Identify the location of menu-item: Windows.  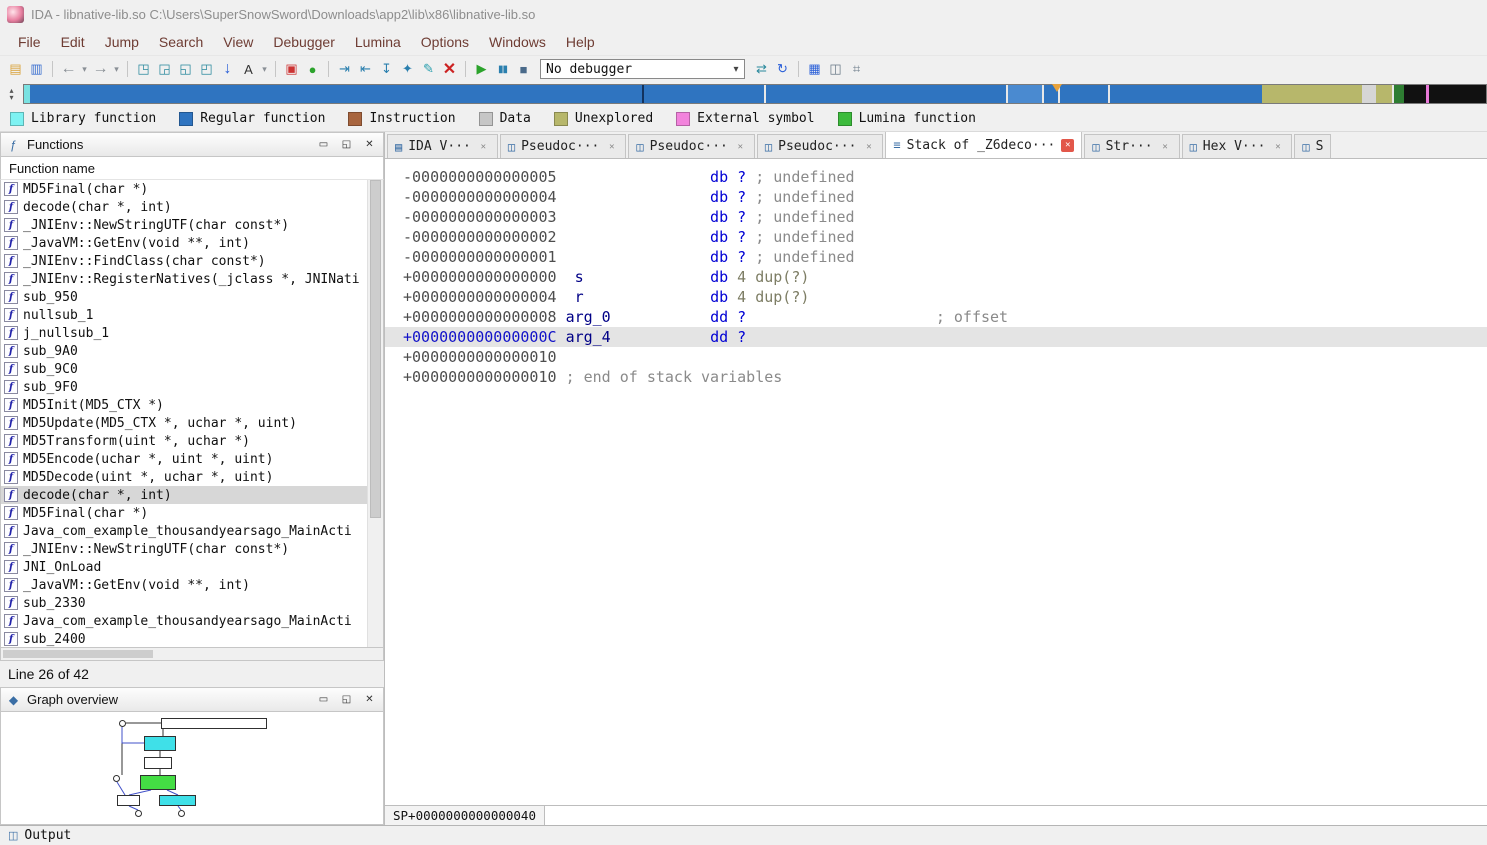
(517, 42).